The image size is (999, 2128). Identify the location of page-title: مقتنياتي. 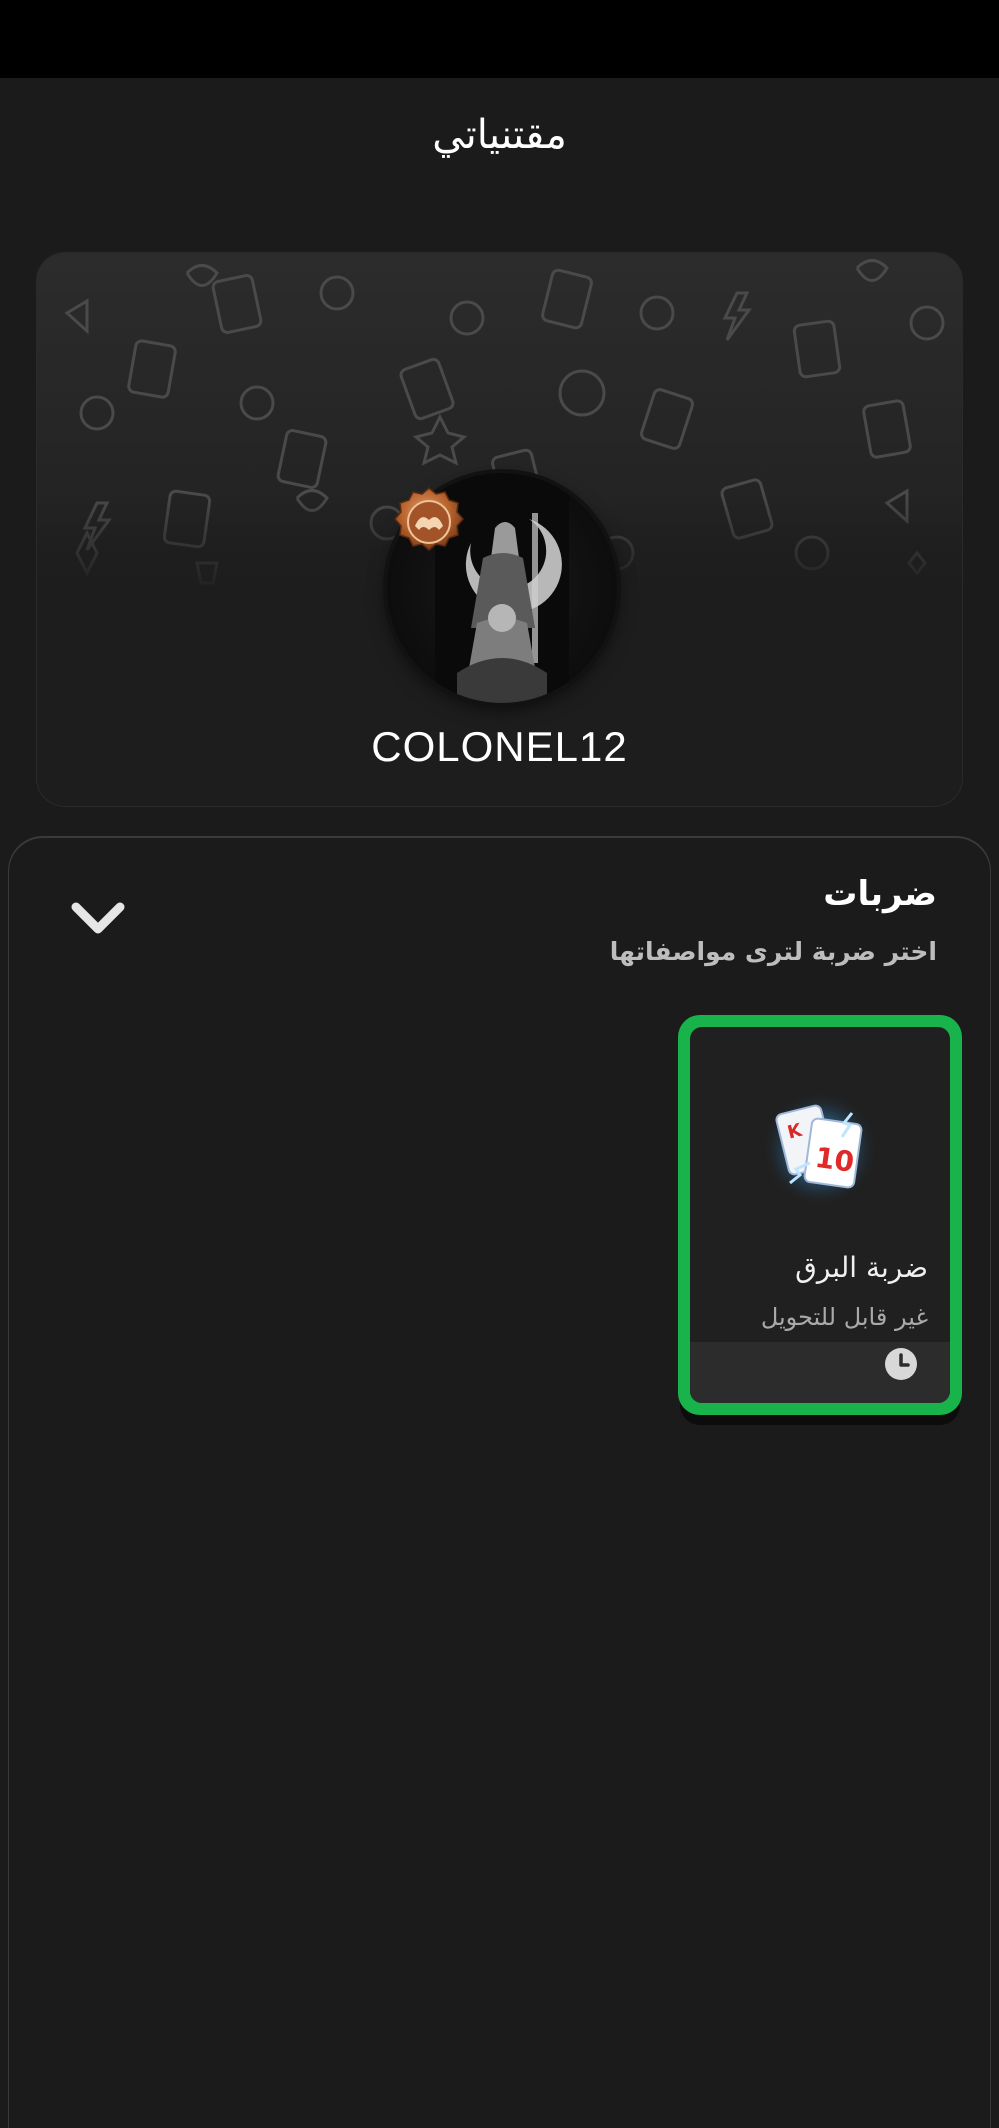
(499, 135).